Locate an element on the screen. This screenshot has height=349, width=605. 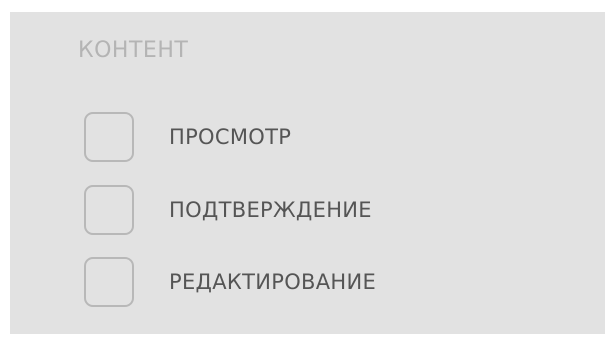
approve-checkbox is located at coordinates (109, 210).